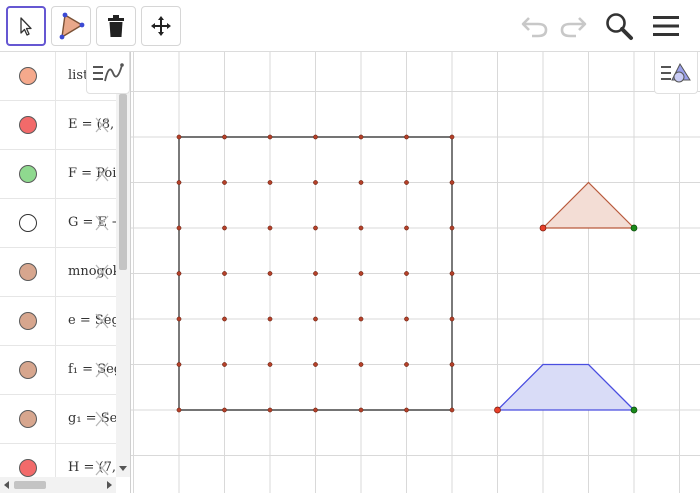 The image size is (700, 493). I want to click on move-tool-button, so click(26, 26).